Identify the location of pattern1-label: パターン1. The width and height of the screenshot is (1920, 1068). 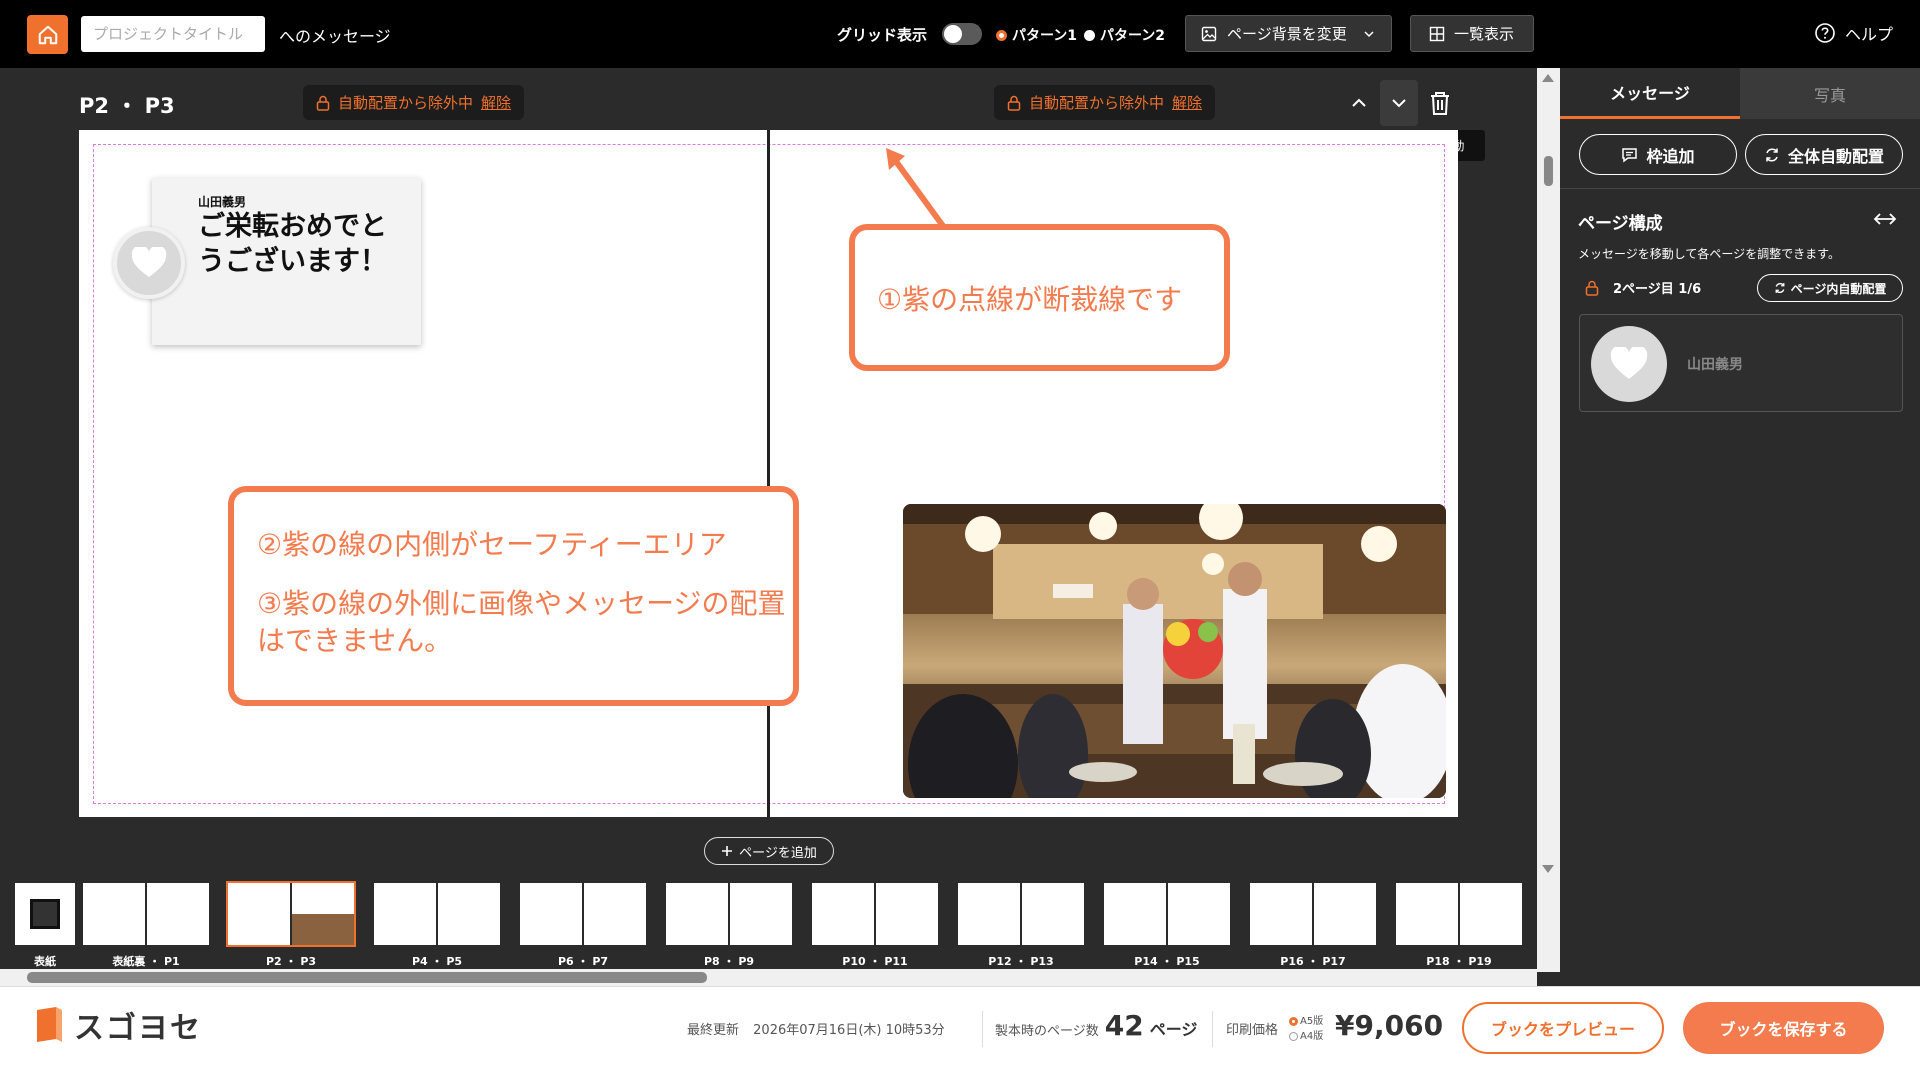
(1045, 36).